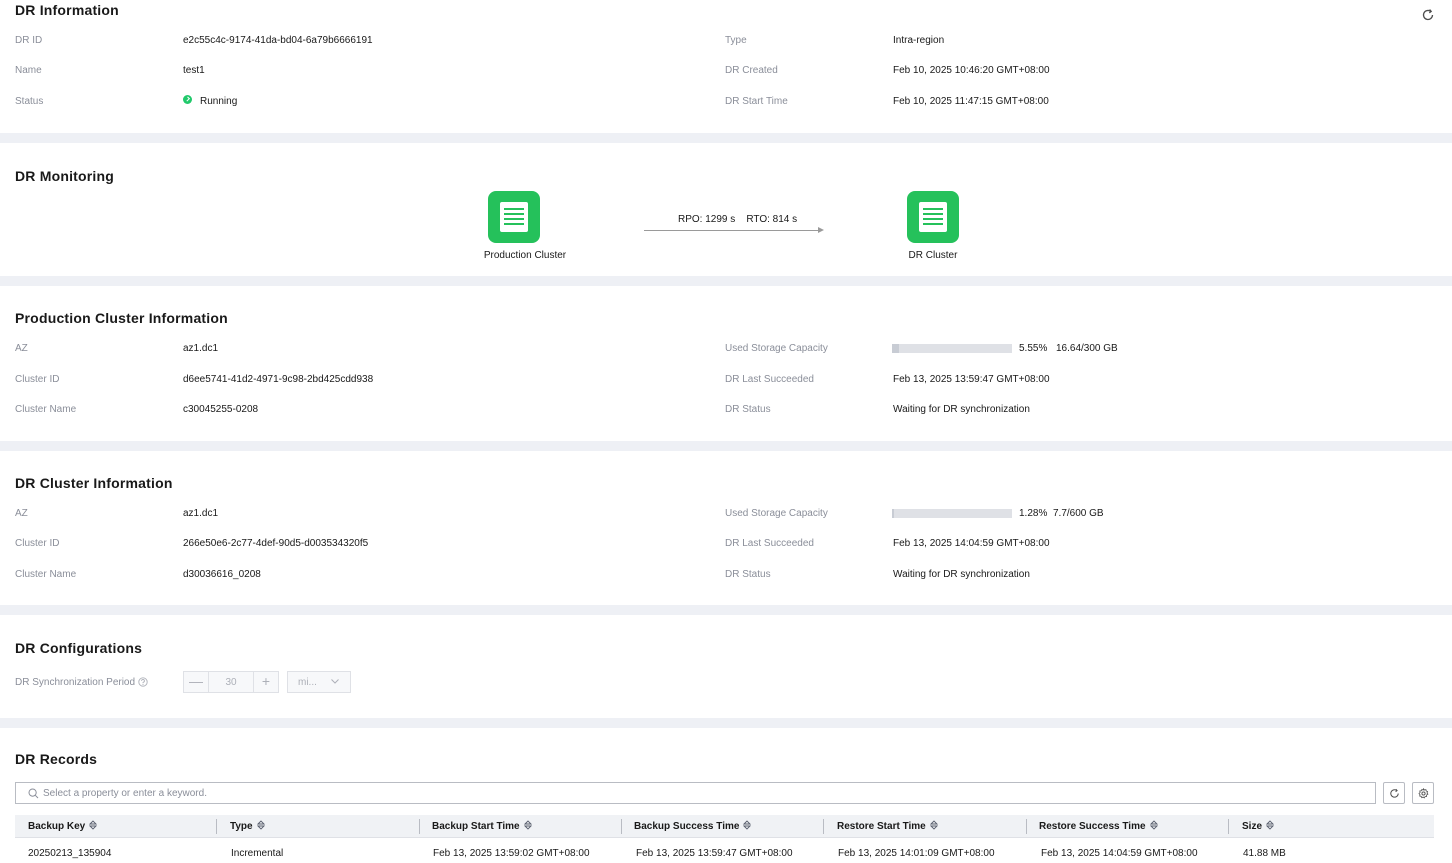 The height and width of the screenshot is (863, 1452). What do you see at coordinates (748, 409) in the screenshot?
I see `prod-dr-status-label: DR Status` at bounding box center [748, 409].